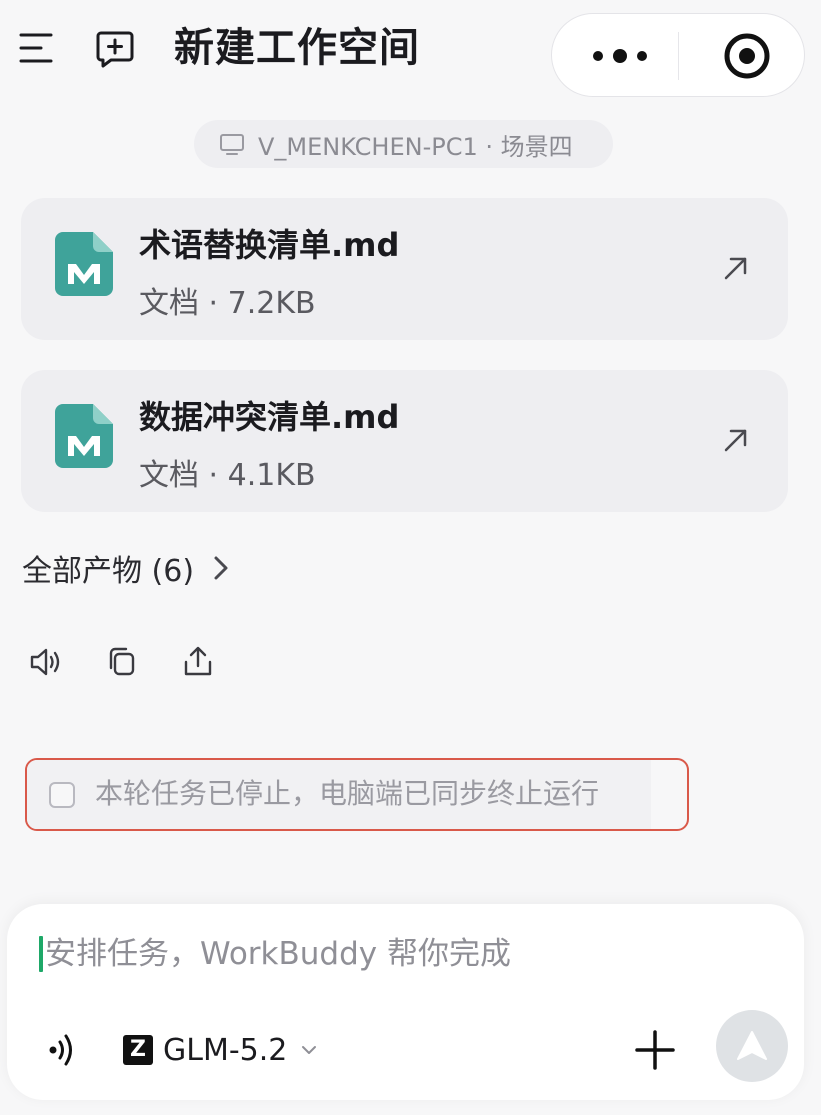 This screenshot has height=1115, width=821. I want to click on copy-icon, so click(122, 662).